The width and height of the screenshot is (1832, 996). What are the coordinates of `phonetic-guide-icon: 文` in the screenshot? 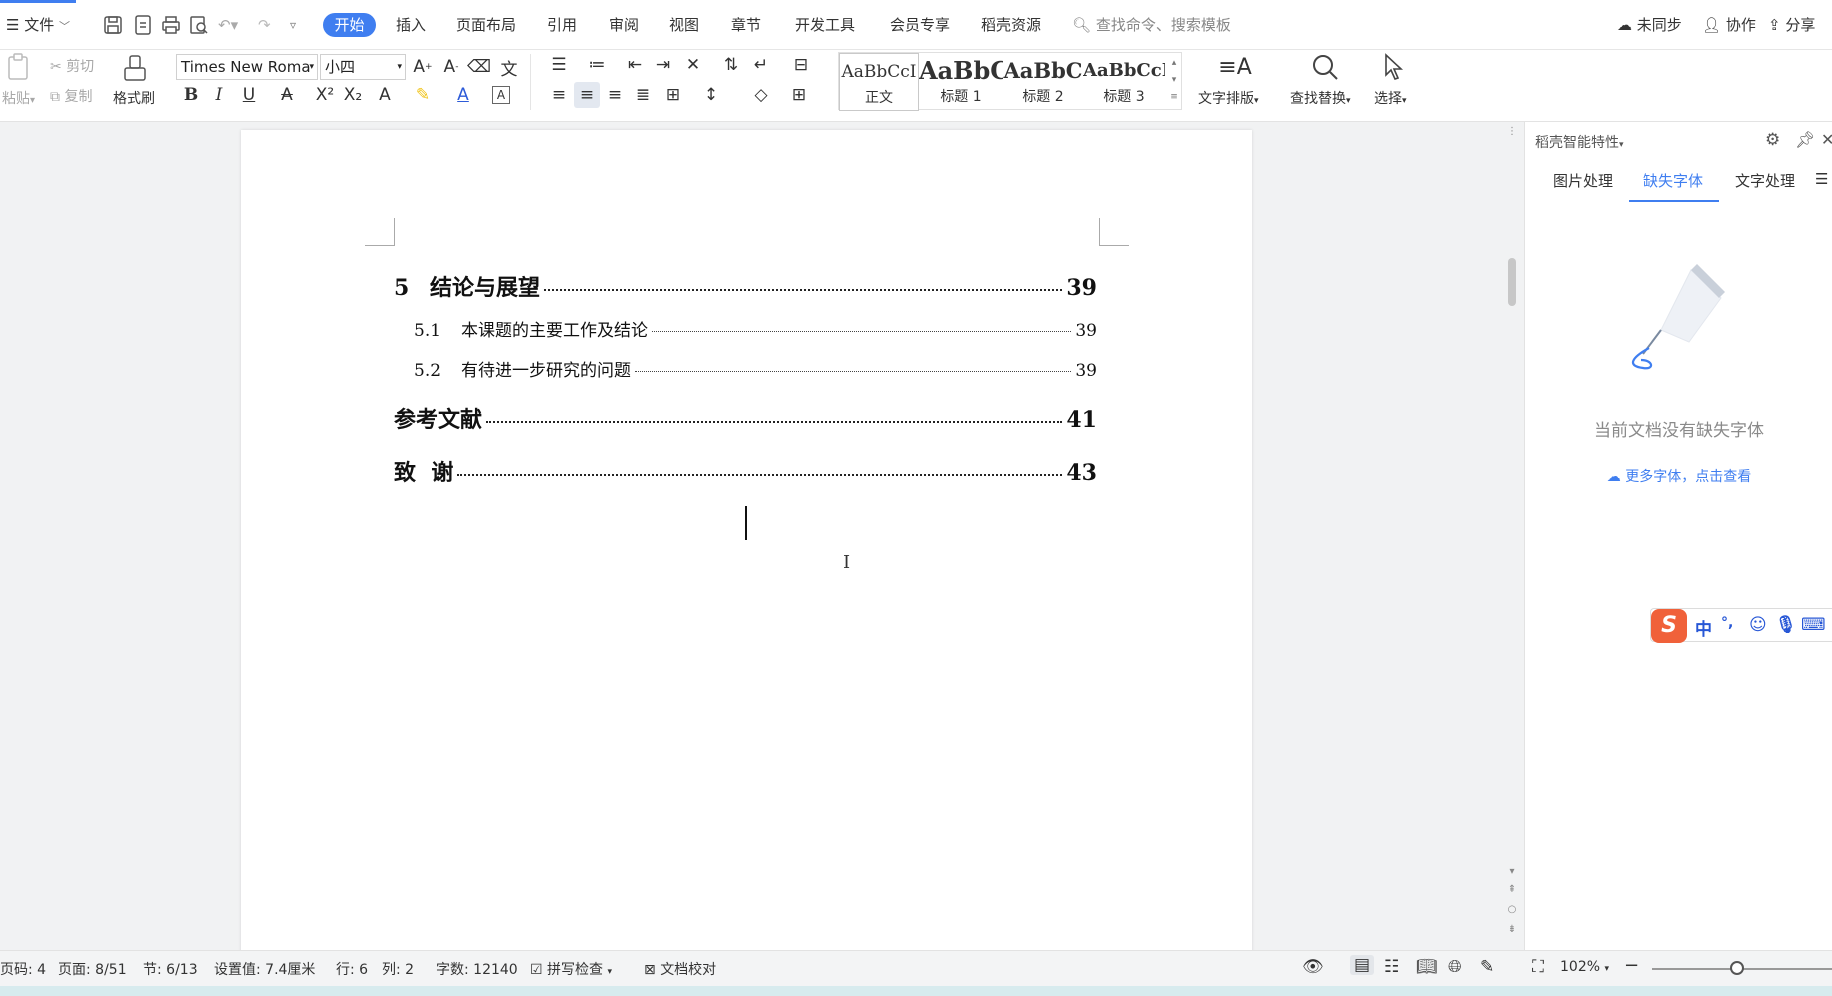 It's located at (509, 67).